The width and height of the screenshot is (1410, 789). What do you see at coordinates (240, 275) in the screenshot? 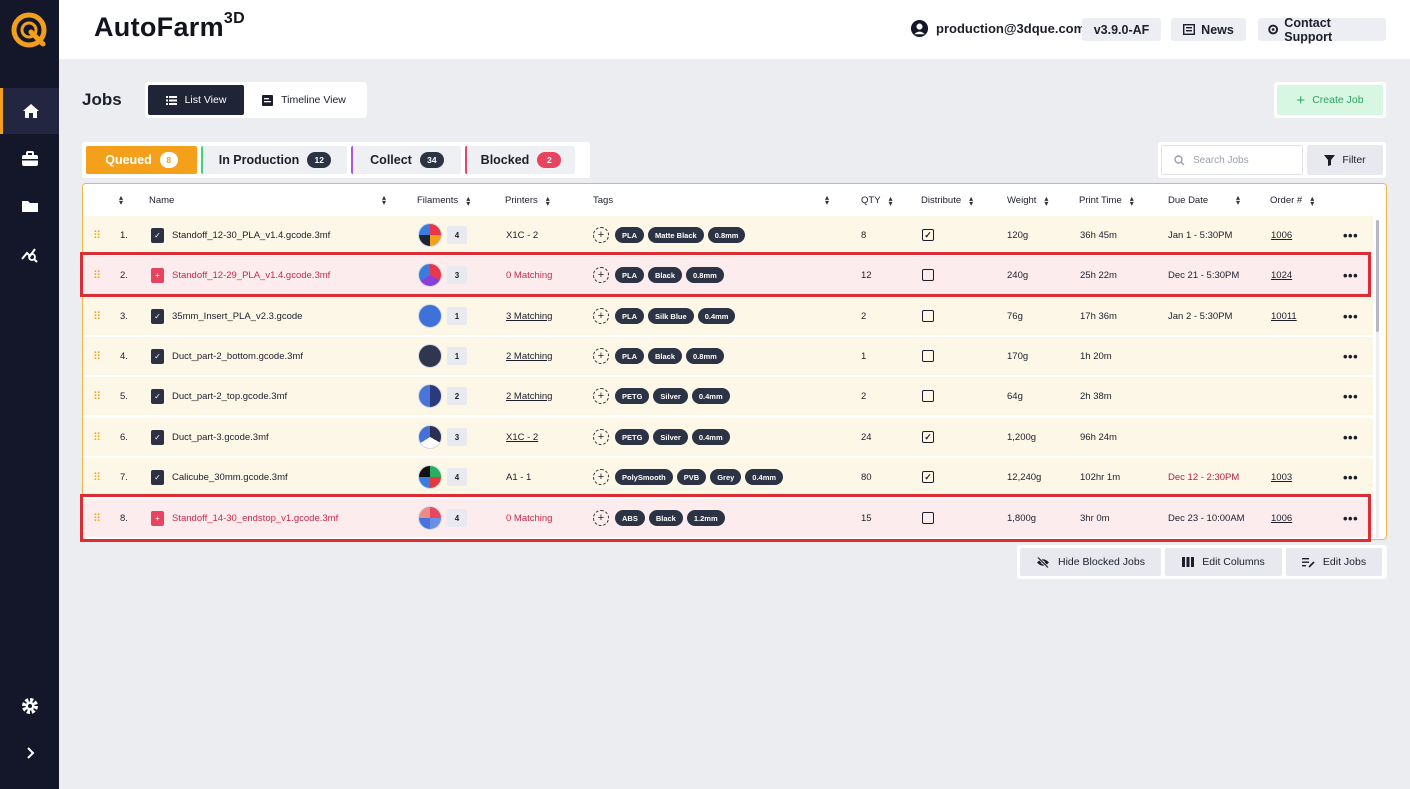
I see `job-name: + Standoff_12-29_PLA_v1.4.gcode.3mf` at bounding box center [240, 275].